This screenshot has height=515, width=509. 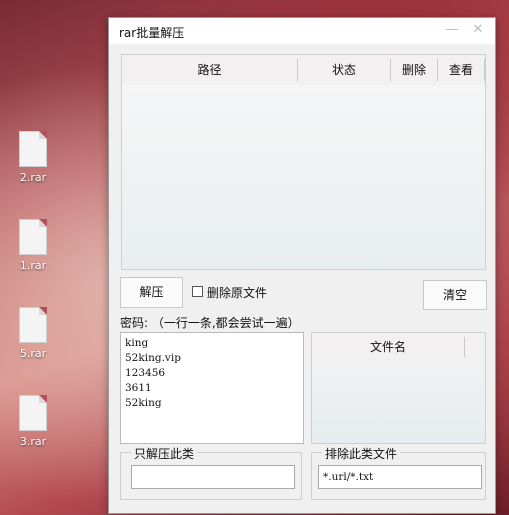 I want to click on delete-original-checkbox, so click(x=197, y=291).